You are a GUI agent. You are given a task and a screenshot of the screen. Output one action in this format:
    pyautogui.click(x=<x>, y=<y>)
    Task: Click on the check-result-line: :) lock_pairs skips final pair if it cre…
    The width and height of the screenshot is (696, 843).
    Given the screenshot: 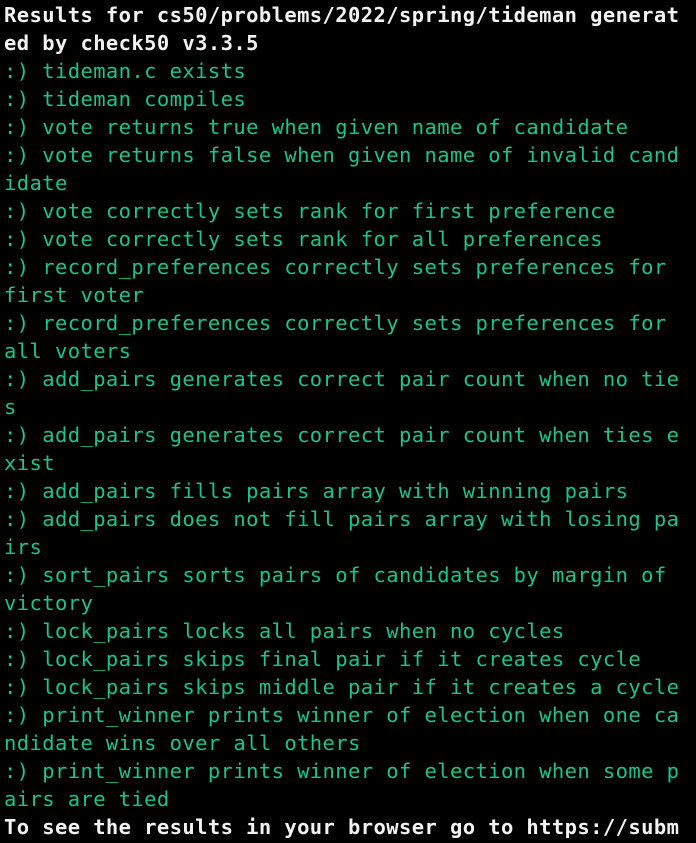 What is the action you would take?
    pyautogui.click(x=323, y=659)
    